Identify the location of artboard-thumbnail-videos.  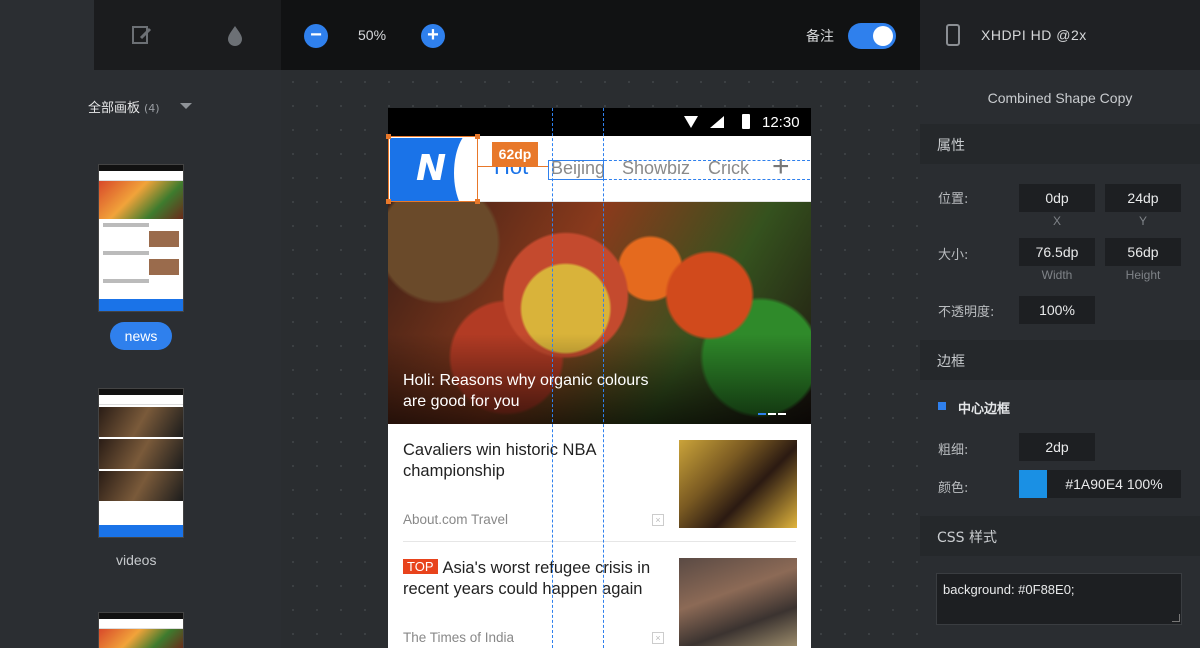
(141, 463).